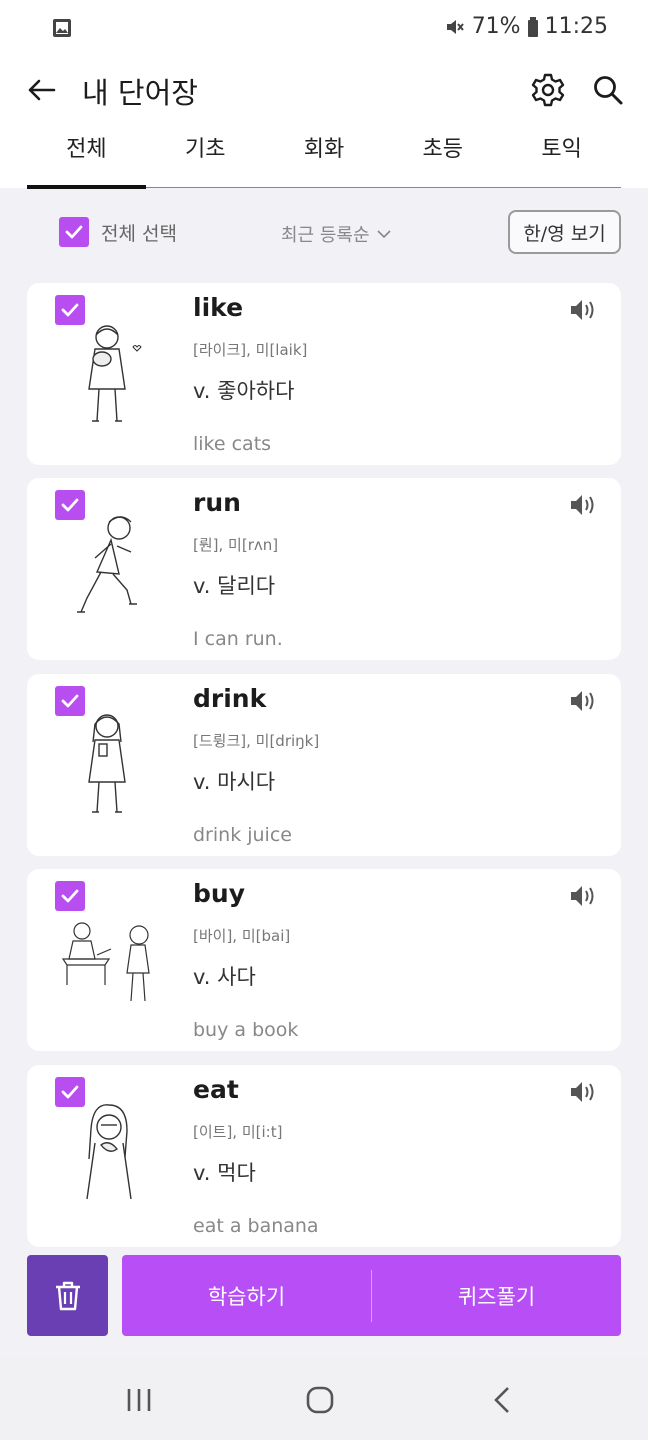 The height and width of the screenshot is (1440, 648). What do you see at coordinates (246, 1296) in the screenshot?
I see `study-button: 학습하기` at bounding box center [246, 1296].